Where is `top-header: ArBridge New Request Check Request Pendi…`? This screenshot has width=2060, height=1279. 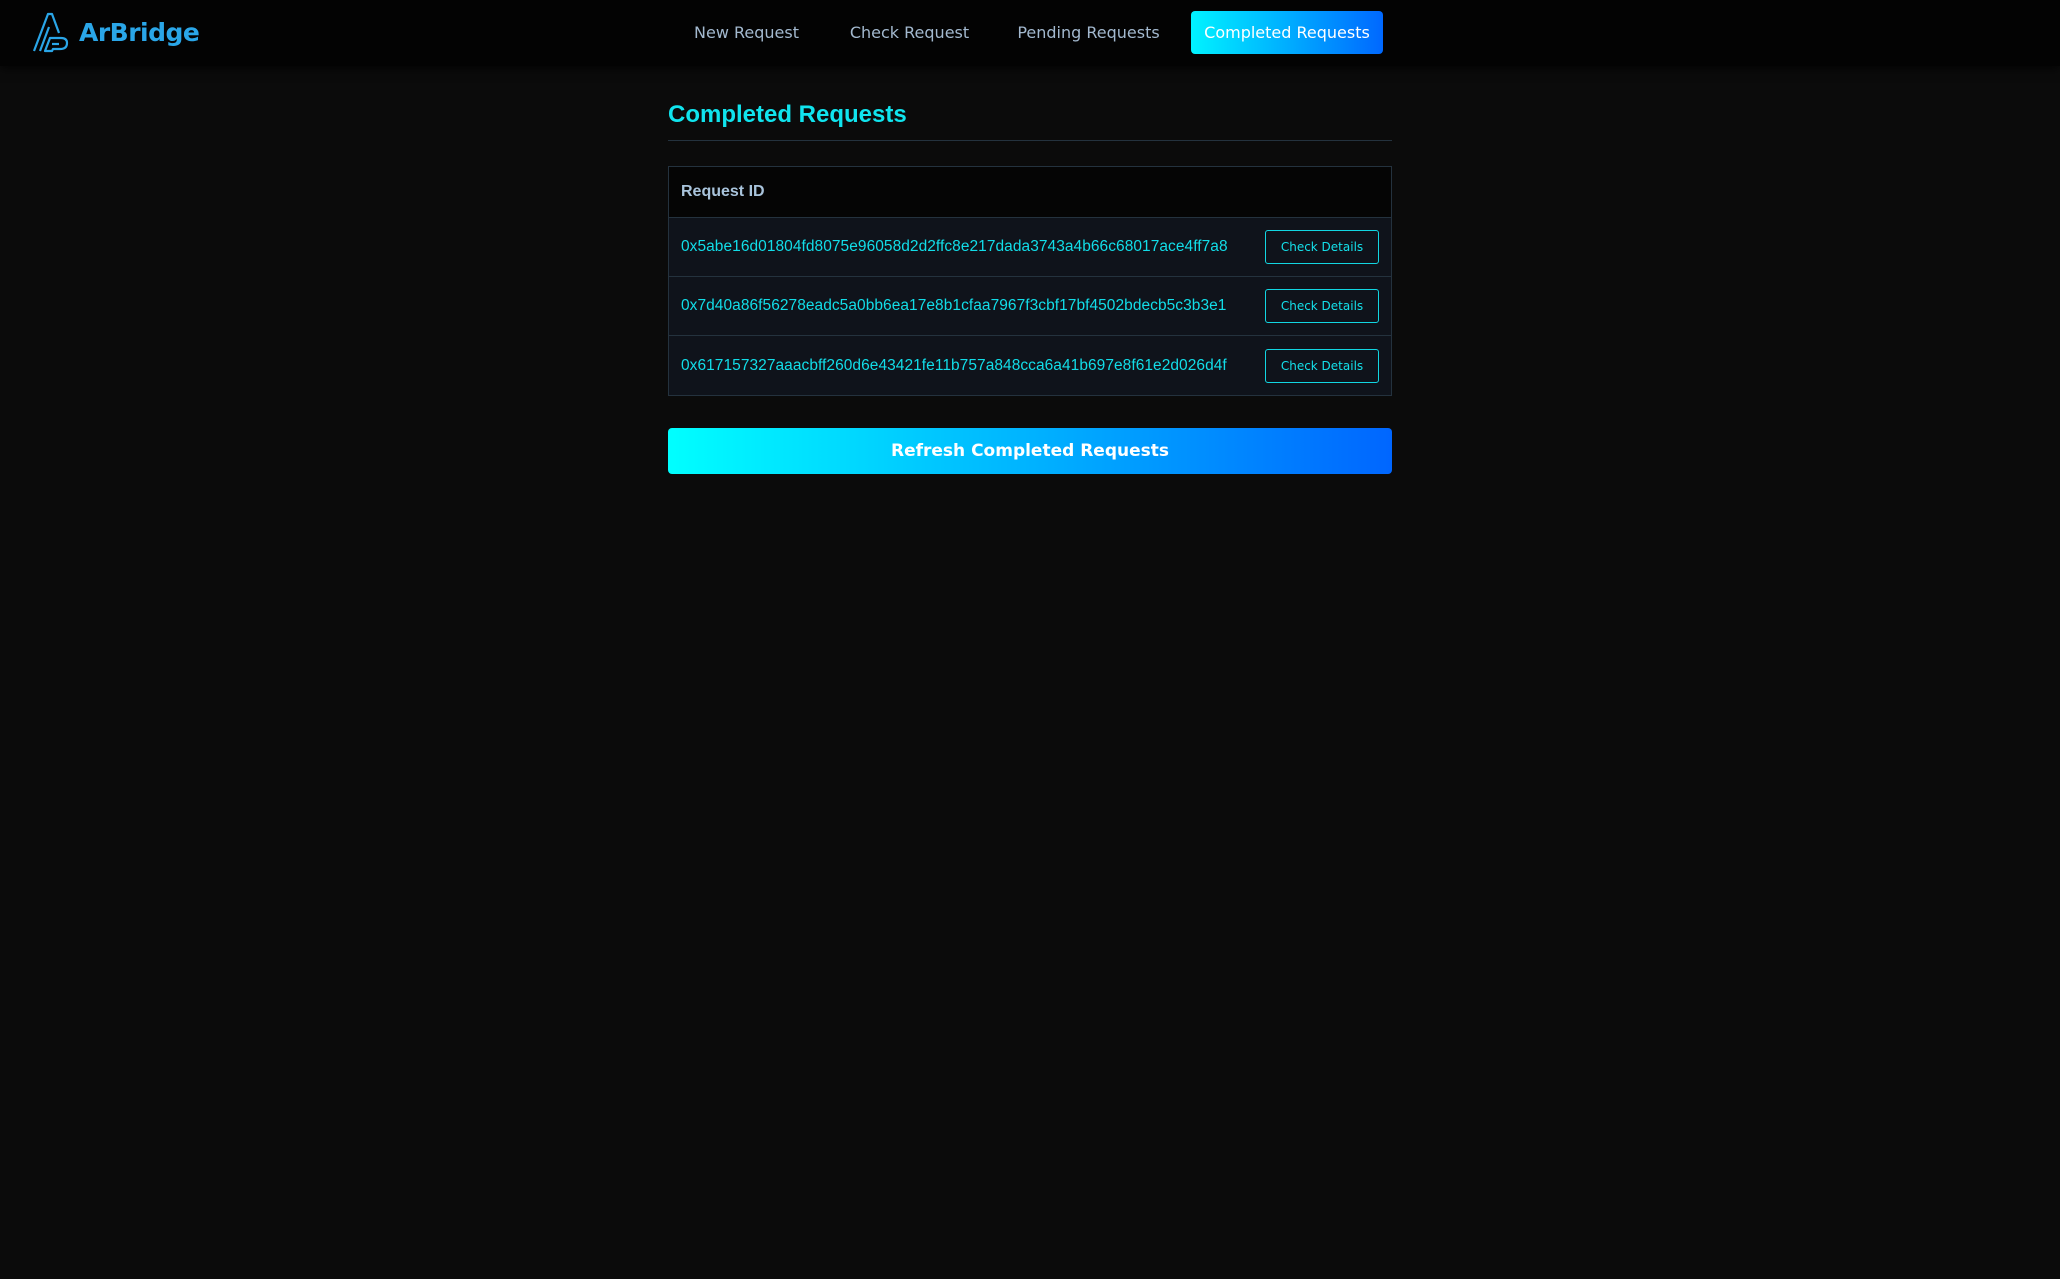
top-header: ArBridge New Request Check Request Pendi… is located at coordinates (1030, 33).